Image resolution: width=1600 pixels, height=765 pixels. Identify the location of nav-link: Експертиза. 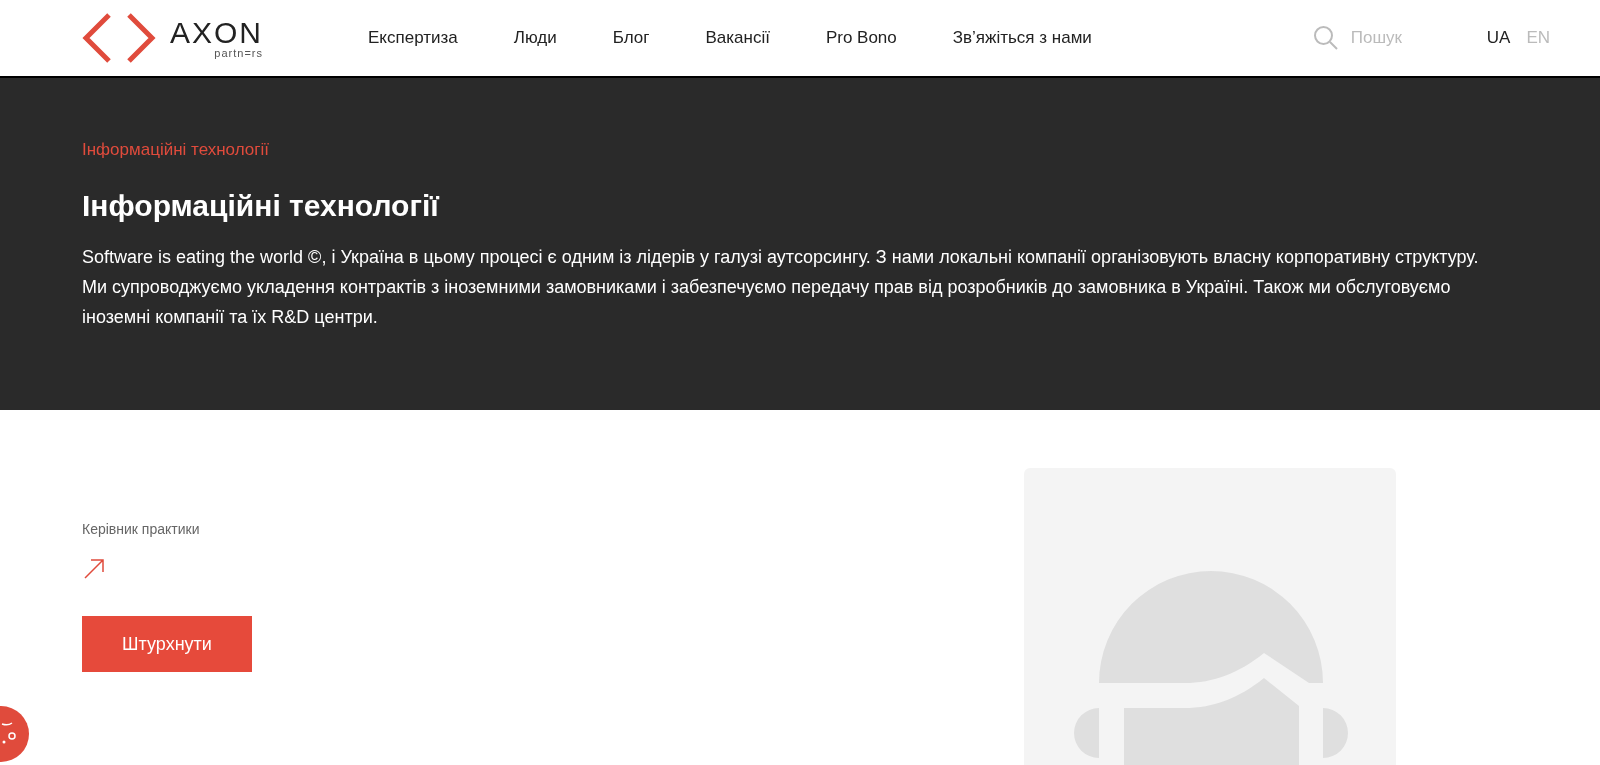
(413, 38).